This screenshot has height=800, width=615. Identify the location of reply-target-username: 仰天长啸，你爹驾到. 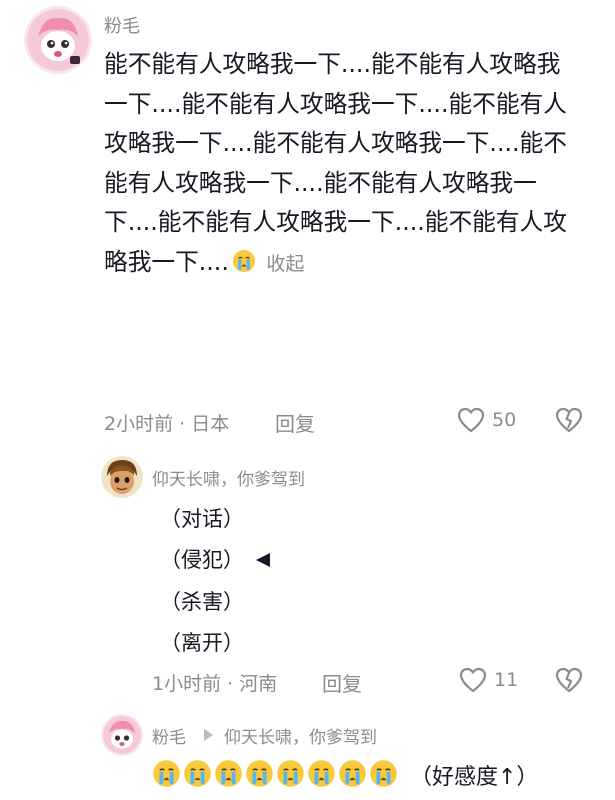
(300, 735).